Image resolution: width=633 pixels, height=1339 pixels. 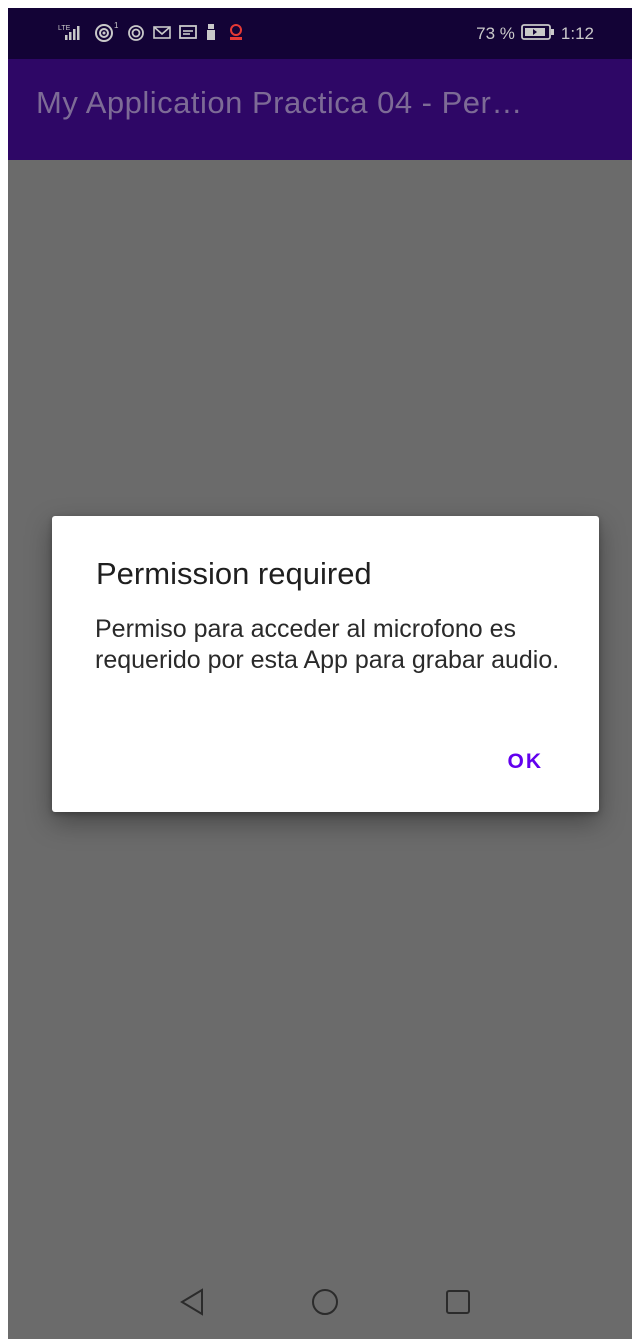 I want to click on back-button, so click(x=192, y=1302).